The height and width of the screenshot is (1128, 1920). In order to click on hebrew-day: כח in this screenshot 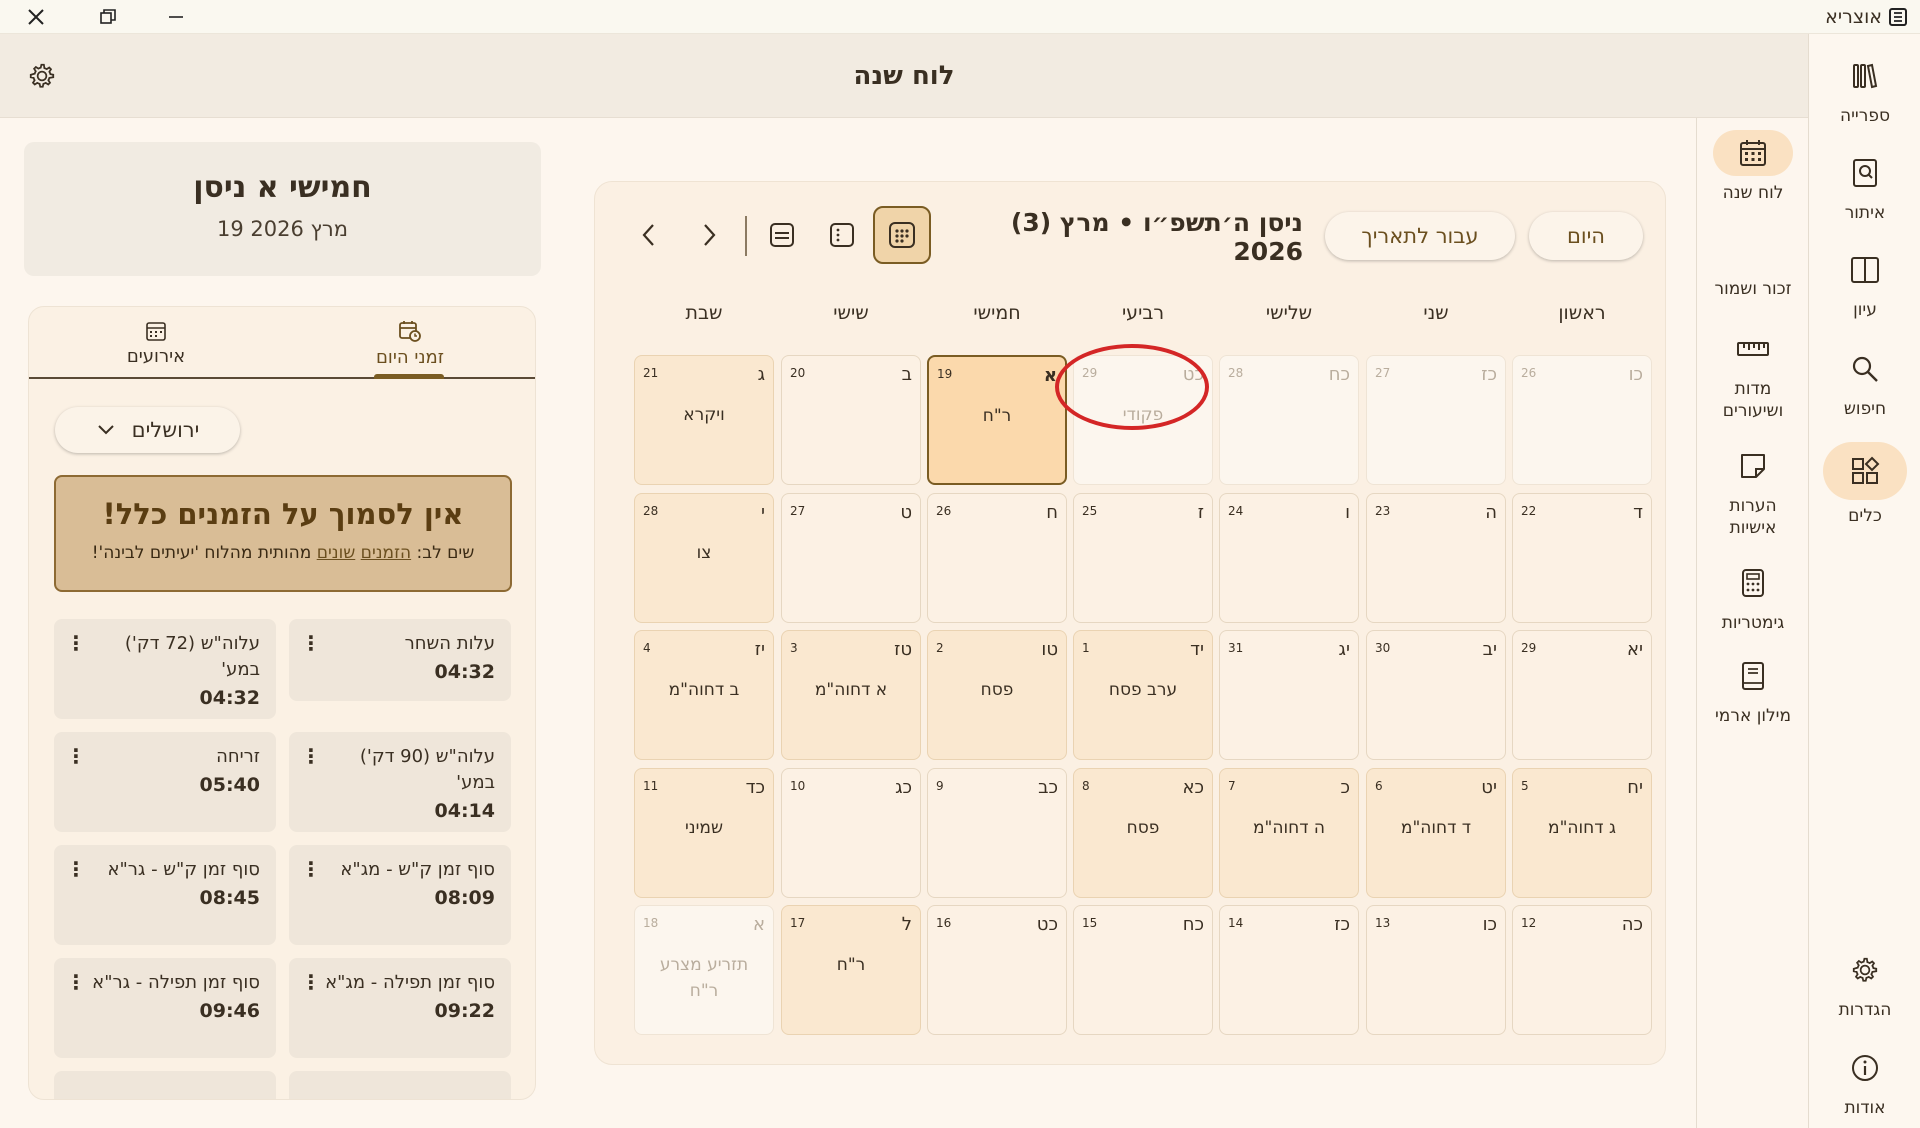, I will do `click(1339, 374)`.